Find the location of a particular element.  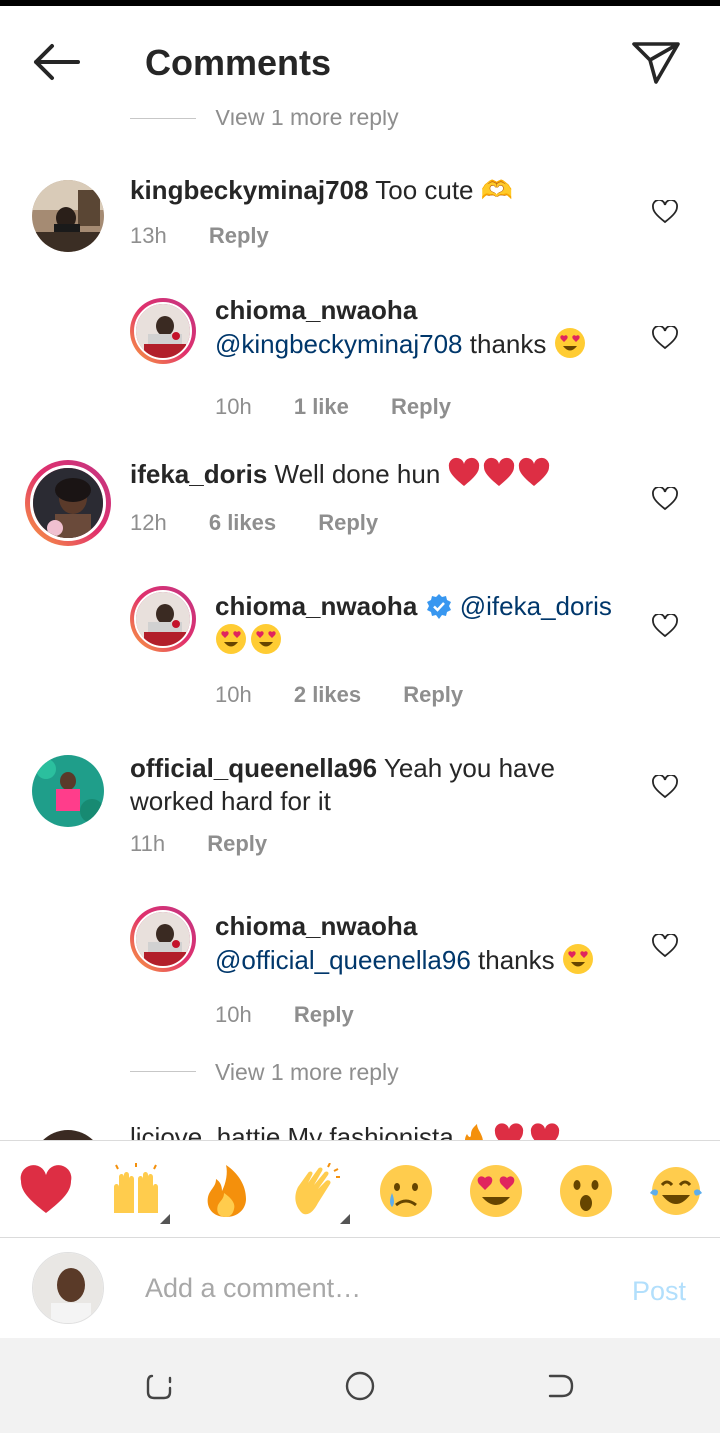

quick-reactions-bar is located at coordinates (360, 1189).